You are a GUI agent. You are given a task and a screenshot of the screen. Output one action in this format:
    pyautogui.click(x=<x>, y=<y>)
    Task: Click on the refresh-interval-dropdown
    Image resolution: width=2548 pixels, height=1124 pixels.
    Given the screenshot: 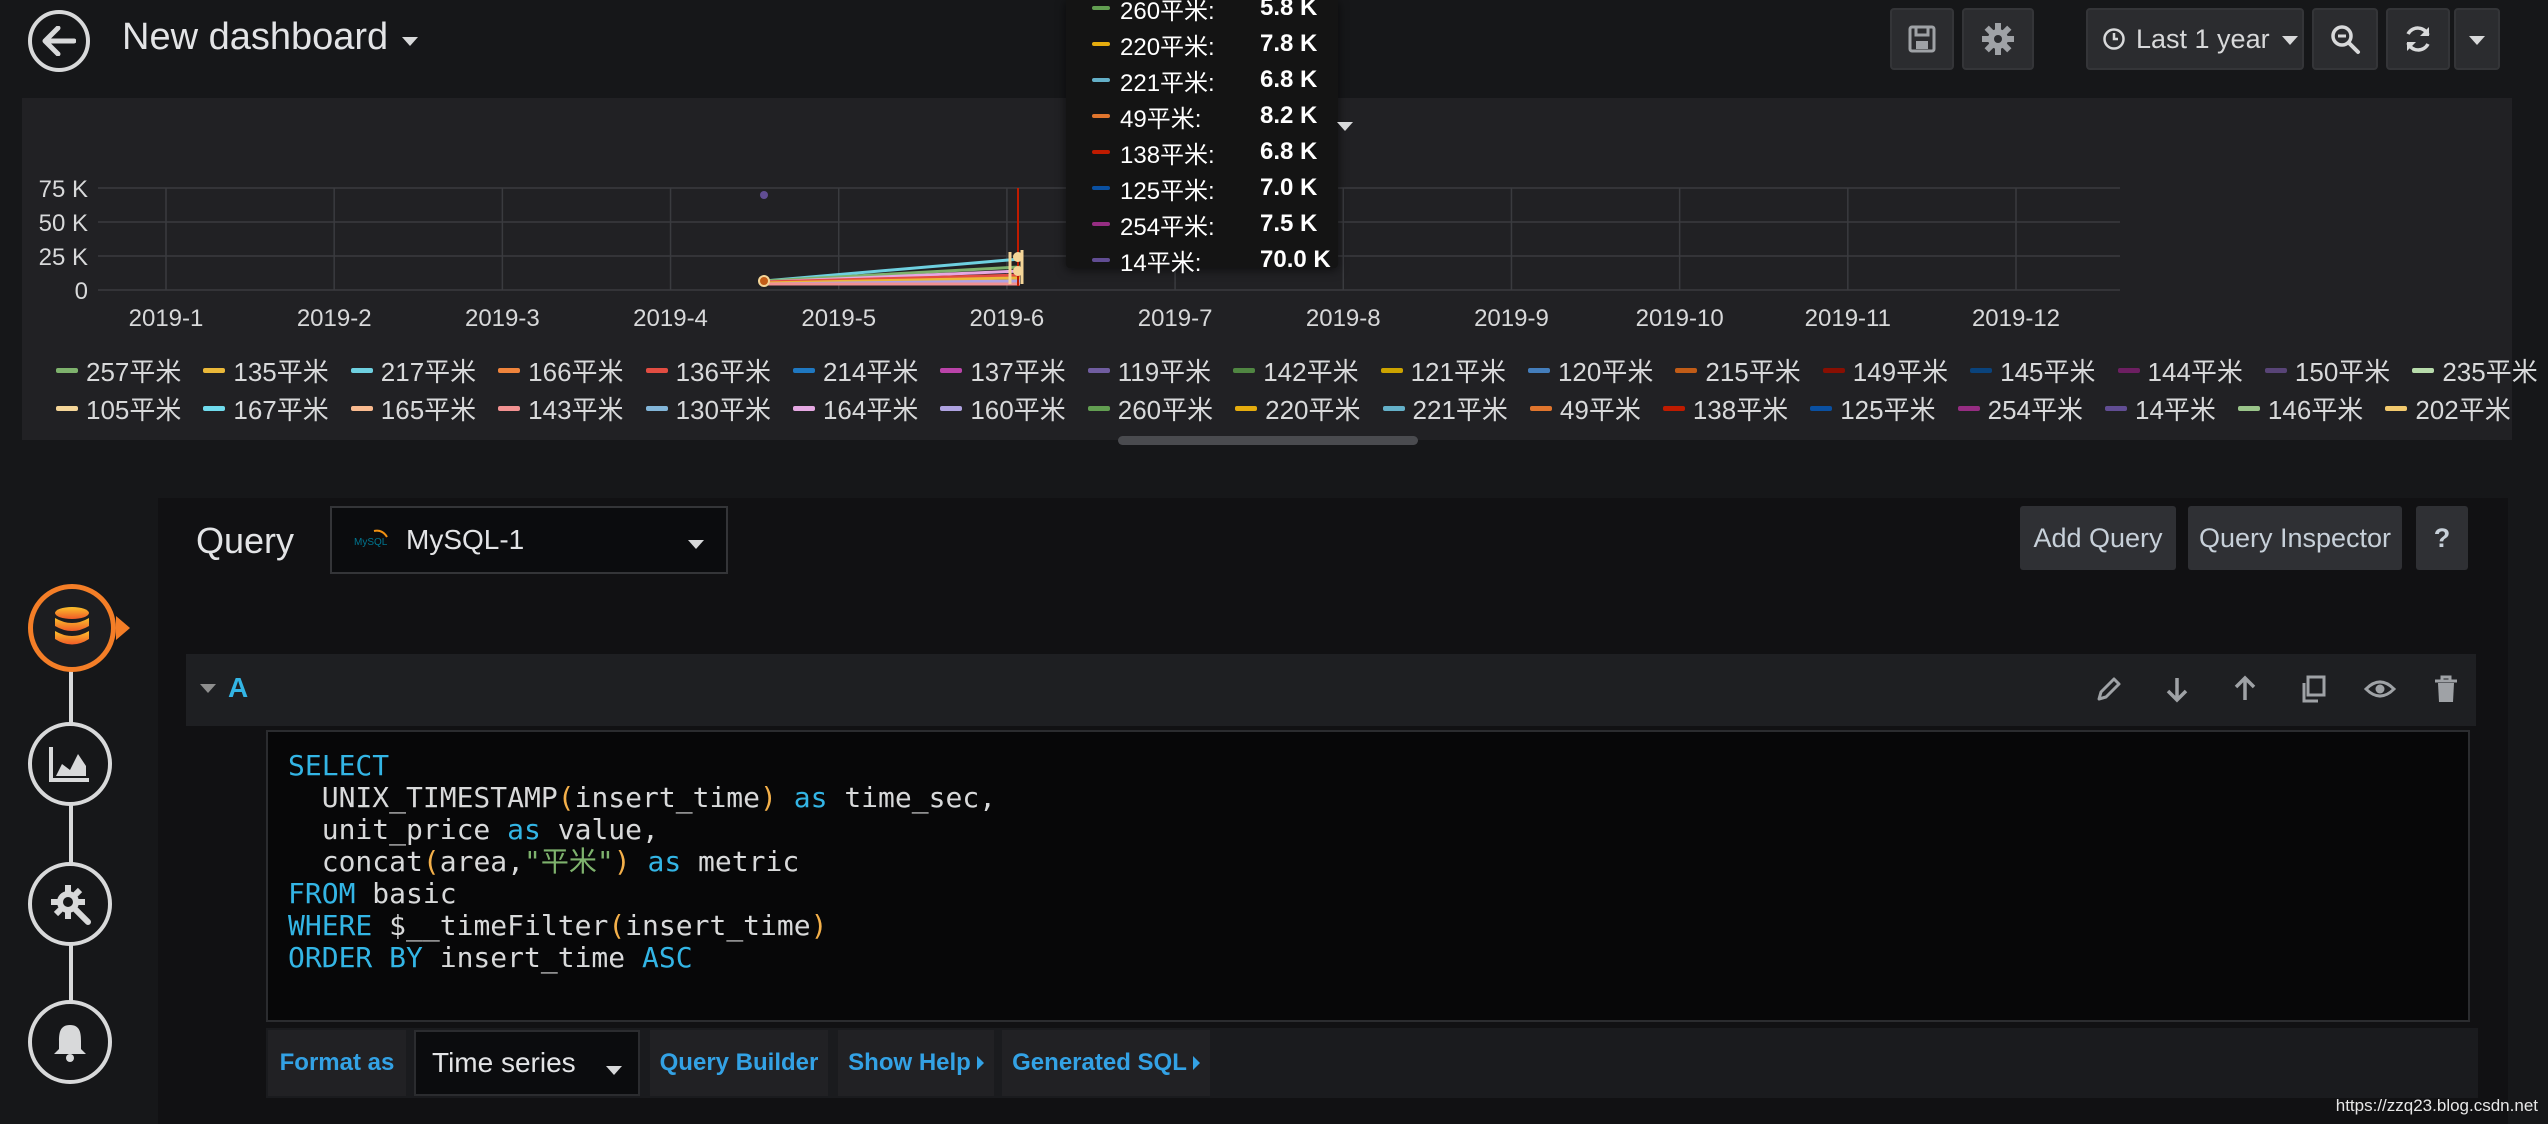 What is the action you would take?
    pyautogui.click(x=2477, y=39)
    